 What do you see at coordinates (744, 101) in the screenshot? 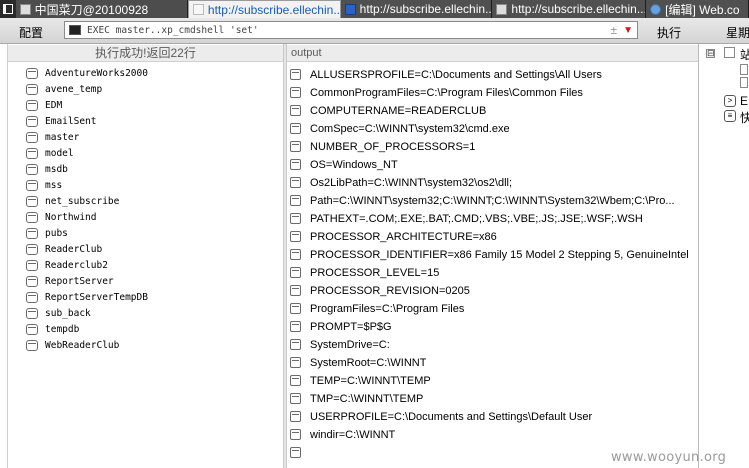
I see `tree-label: E` at bounding box center [744, 101].